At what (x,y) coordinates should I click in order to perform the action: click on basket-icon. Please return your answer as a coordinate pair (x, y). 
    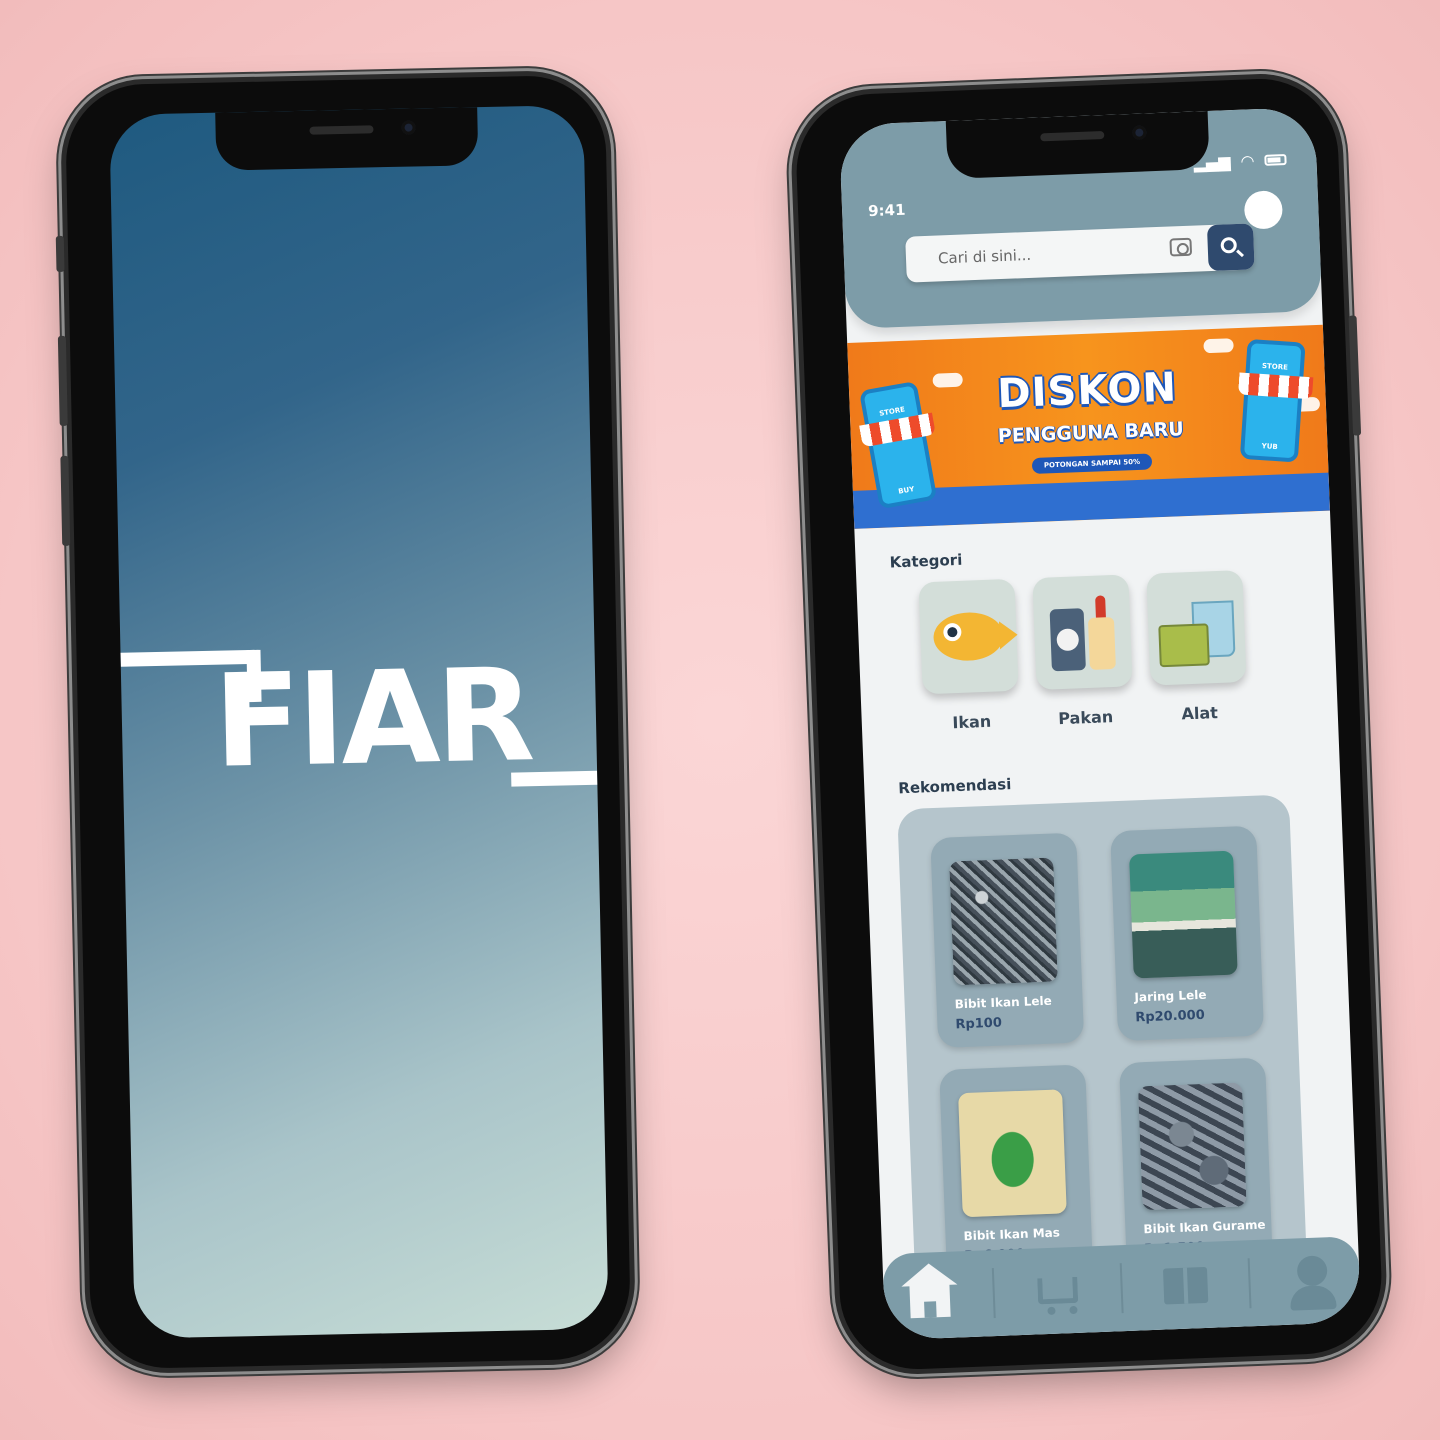
    Looking at the image, I should click on (1184, 645).